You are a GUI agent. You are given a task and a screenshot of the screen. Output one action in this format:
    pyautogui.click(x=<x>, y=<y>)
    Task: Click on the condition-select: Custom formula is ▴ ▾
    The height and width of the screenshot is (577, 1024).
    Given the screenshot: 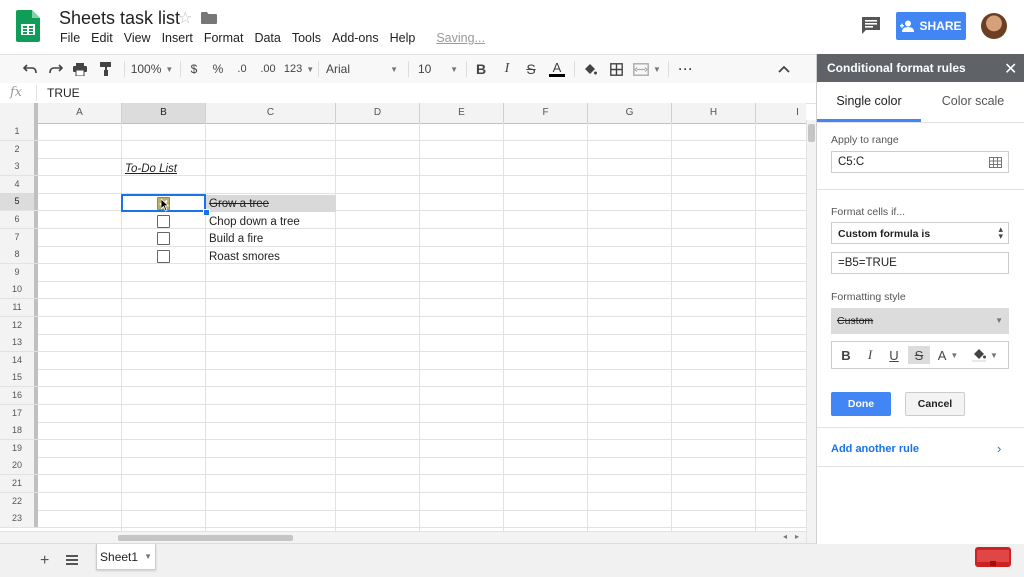 What is the action you would take?
    pyautogui.click(x=920, y=233)
    